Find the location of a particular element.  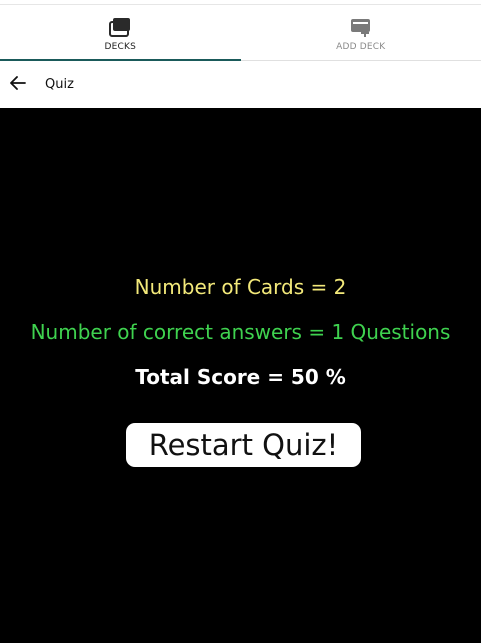

back-button is located at coordinates (18, 85).